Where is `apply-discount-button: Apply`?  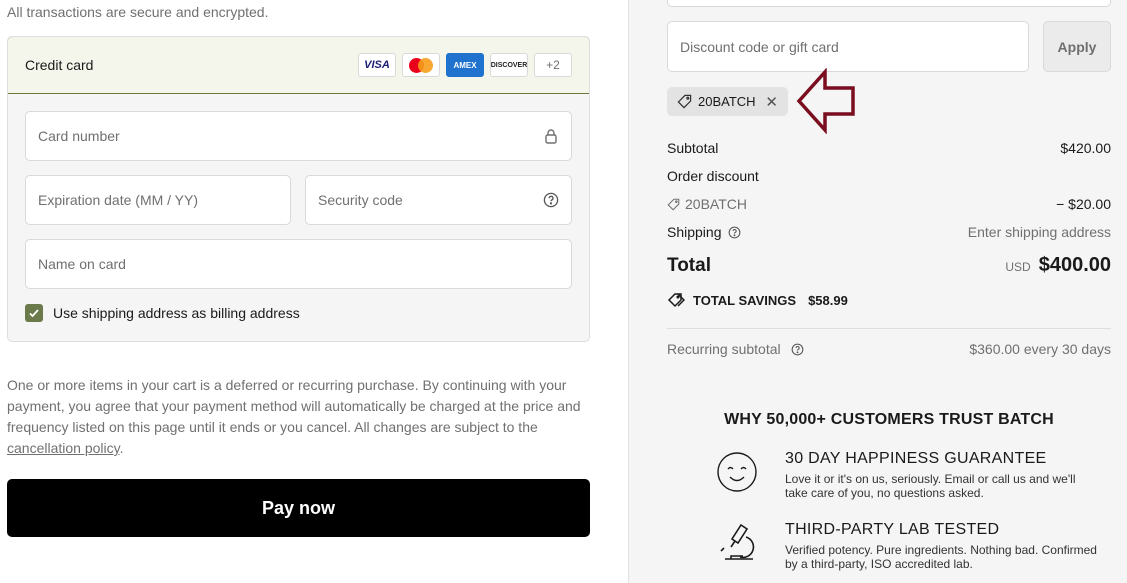 apply-discount-button: Apply is located at coordinates (1077, 46).